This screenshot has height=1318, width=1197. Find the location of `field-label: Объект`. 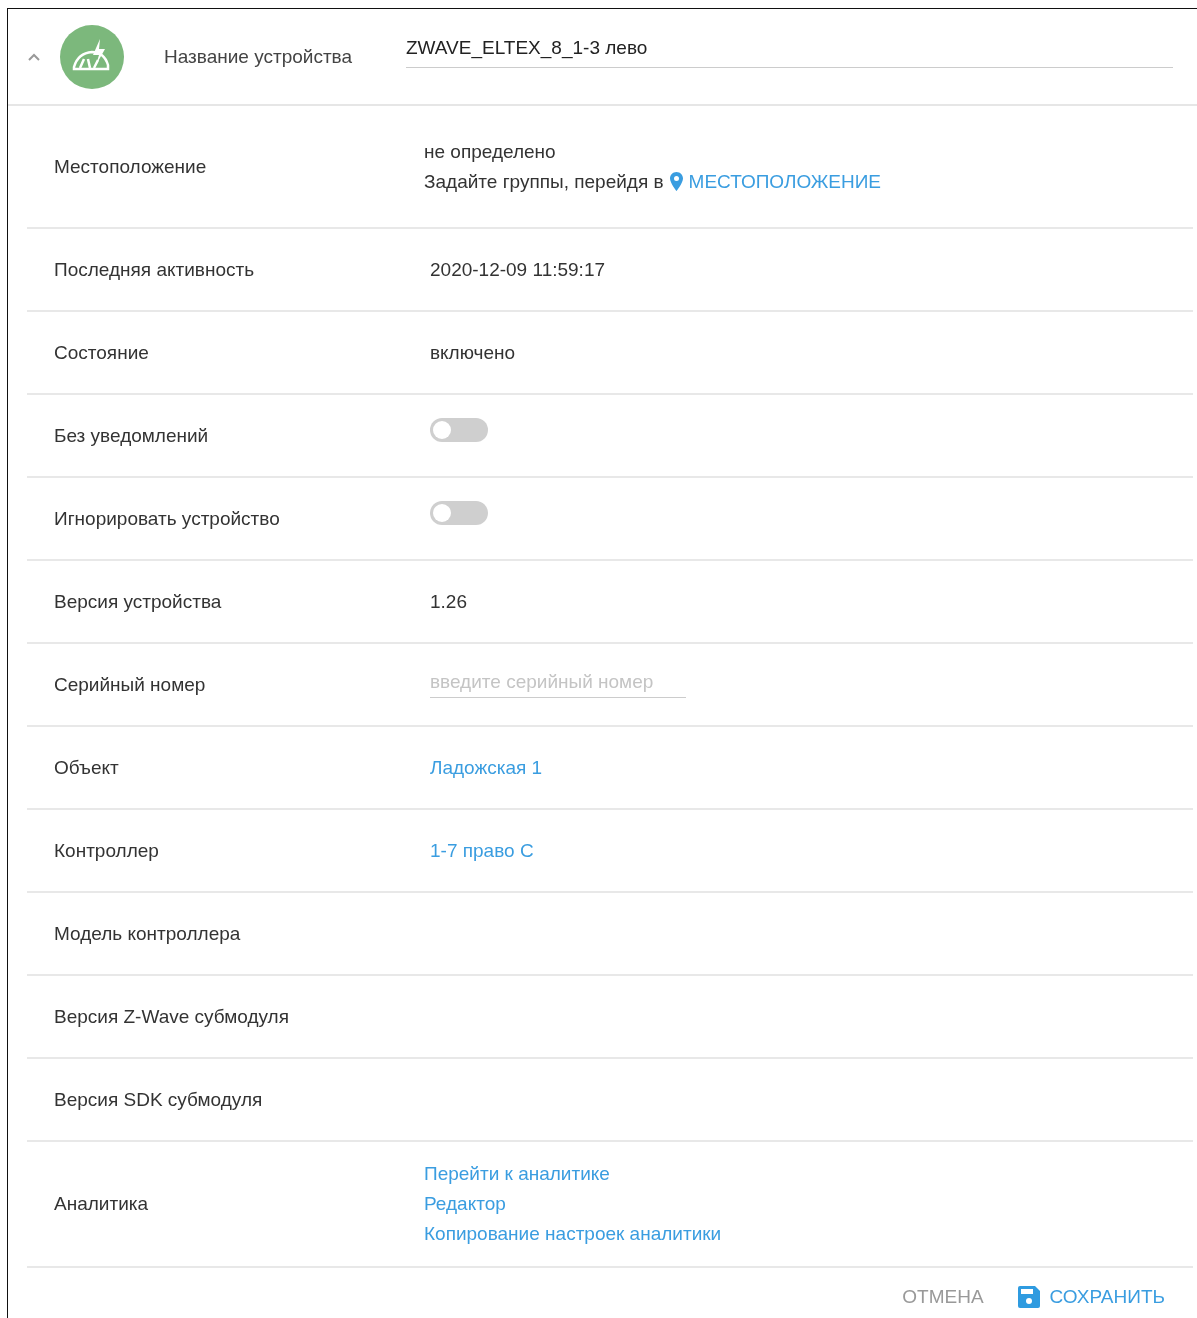

field-label: Объект is located at coordinates (87, 767).